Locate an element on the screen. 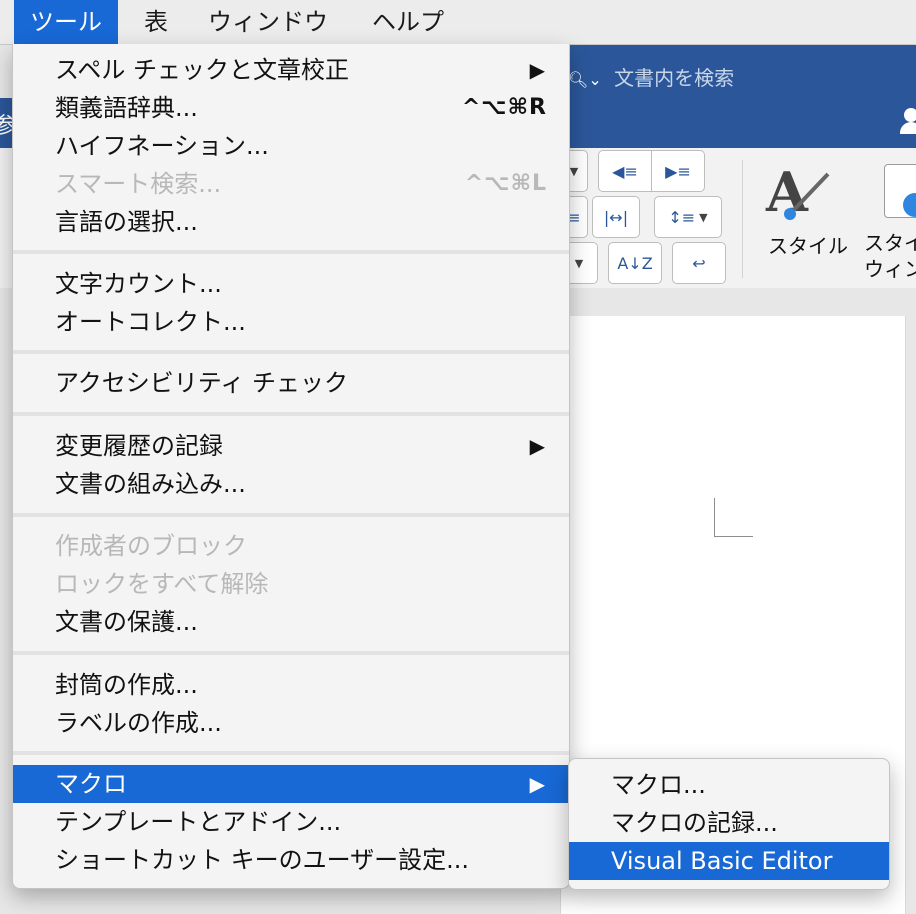  macro-submenu: マクロ... マクロの記録... Visual Basic Editor is located at coordinates (729, 824).